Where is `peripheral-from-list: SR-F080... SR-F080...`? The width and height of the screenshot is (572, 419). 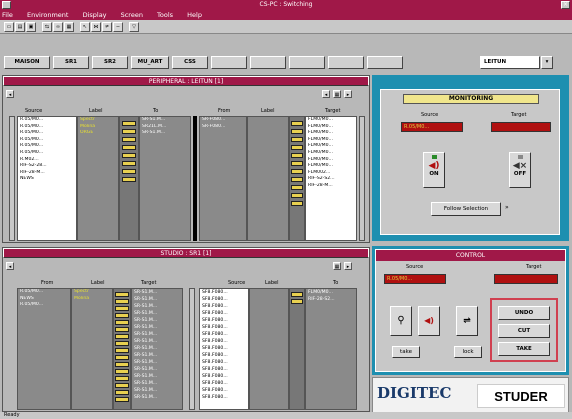 peripheral-from-list: SR-F080... SR-F080... is located at coordinates (223, 178).